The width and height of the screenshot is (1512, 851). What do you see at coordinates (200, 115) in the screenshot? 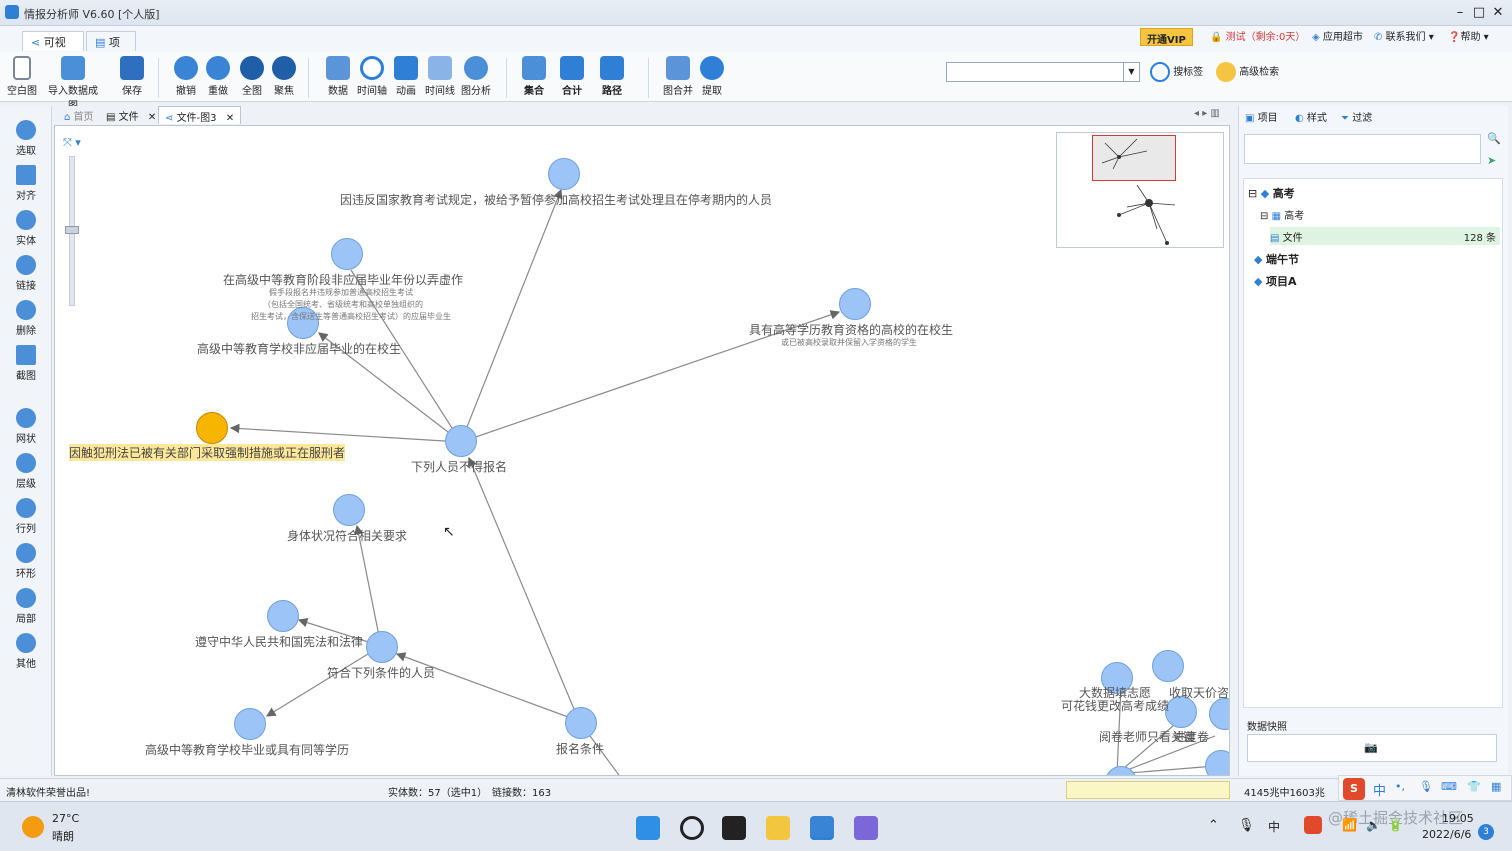
I see `tab-file-graph: ⋖ 文件-图3 ✕` at bounding box center [200, 115].